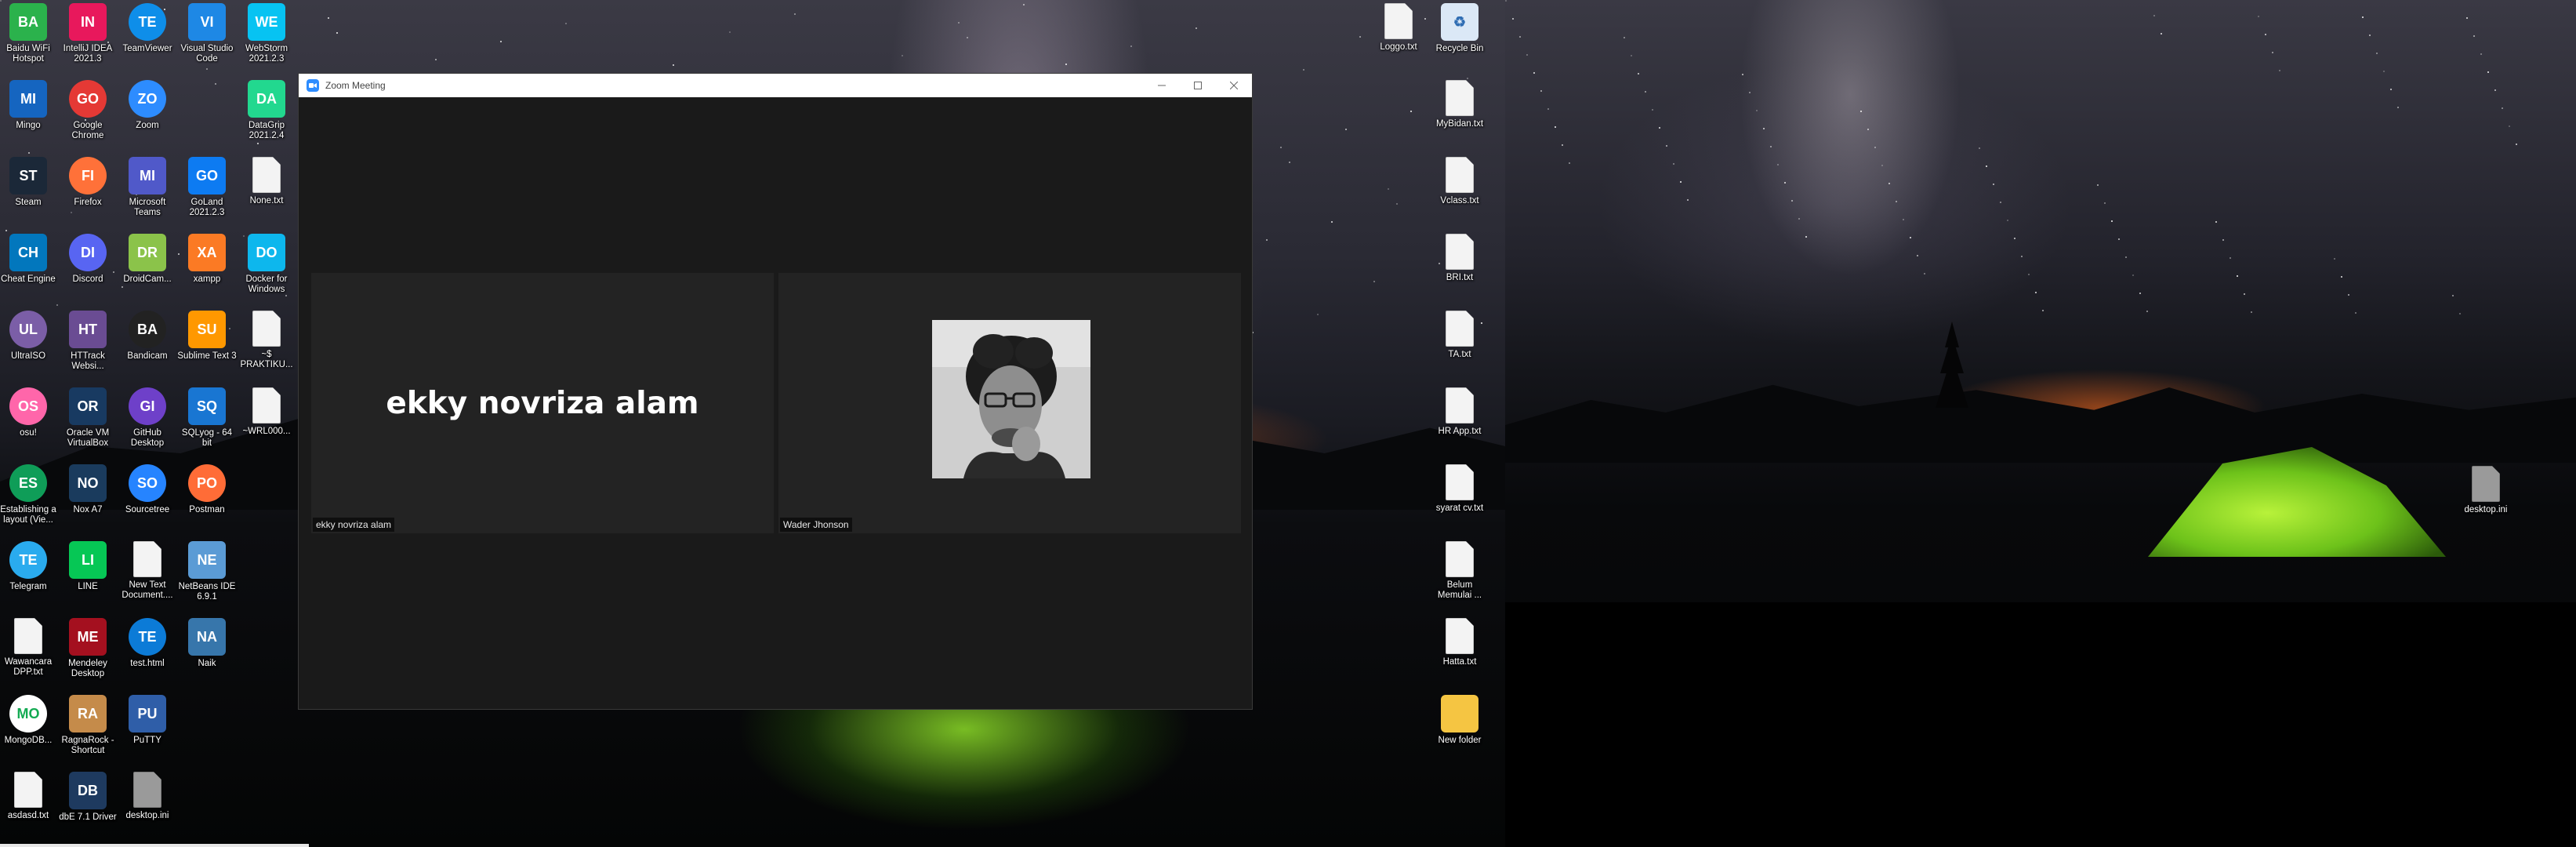 Image resolution: width=2576 pixels, height=847 pixels. I want to click on desktop-icon: RA RagnaRock - Shortcut, so click(88, 729).